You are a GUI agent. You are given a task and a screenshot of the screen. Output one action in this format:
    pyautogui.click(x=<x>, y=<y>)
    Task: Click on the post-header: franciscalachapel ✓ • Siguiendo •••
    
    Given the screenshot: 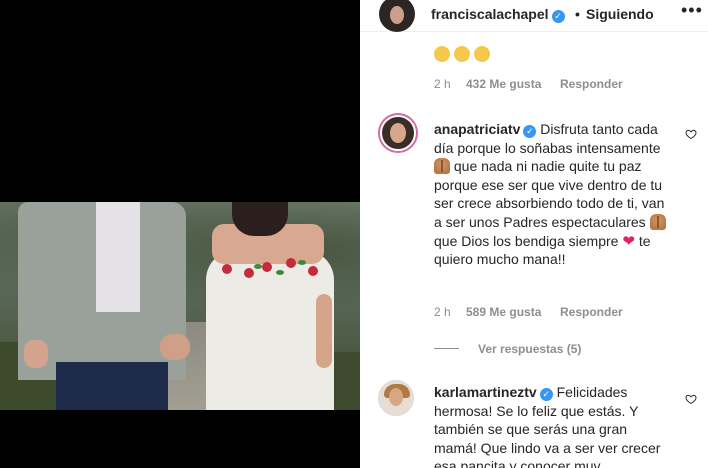 What is the action you would take?
    pyautogui.click(x=534, y=16)
    